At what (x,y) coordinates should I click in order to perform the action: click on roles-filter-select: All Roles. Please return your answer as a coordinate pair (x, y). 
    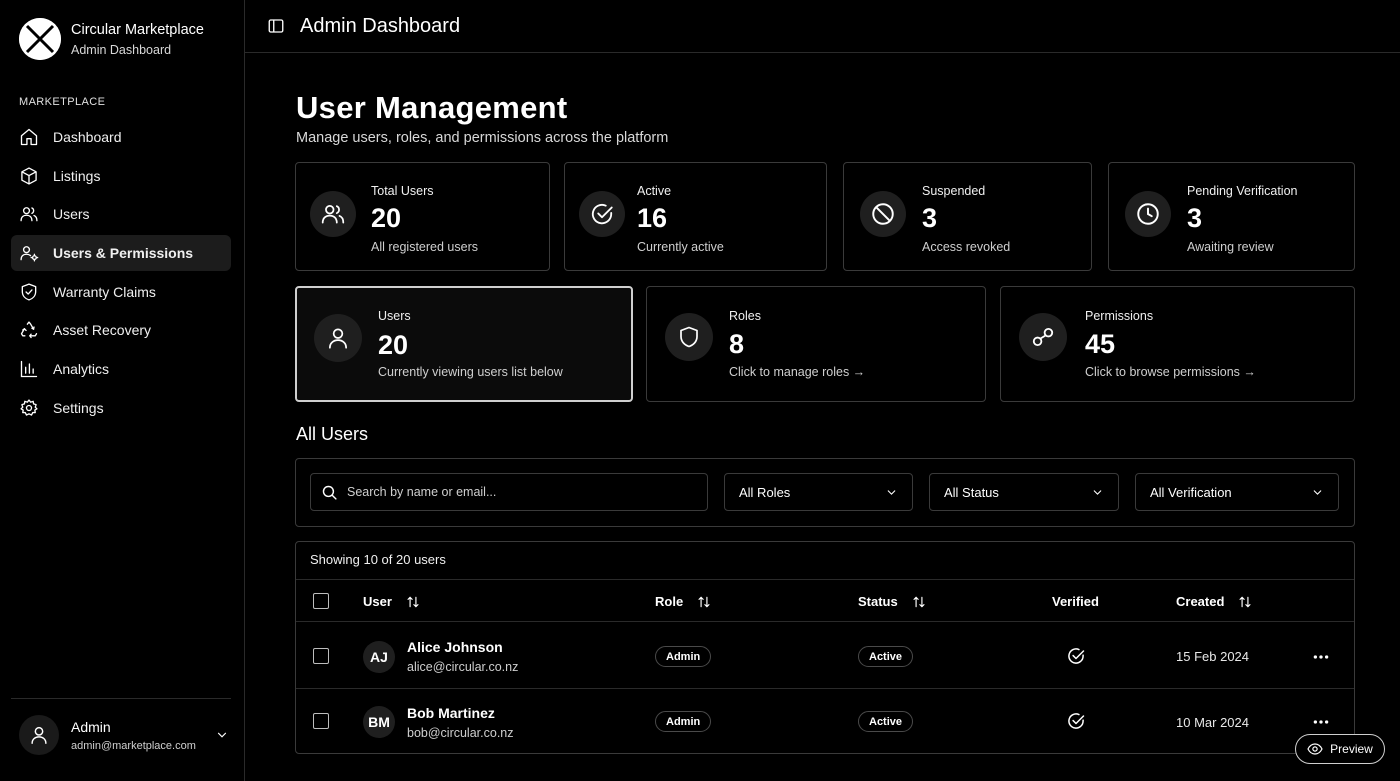
    Looking at the image, I should click on (818, 492).